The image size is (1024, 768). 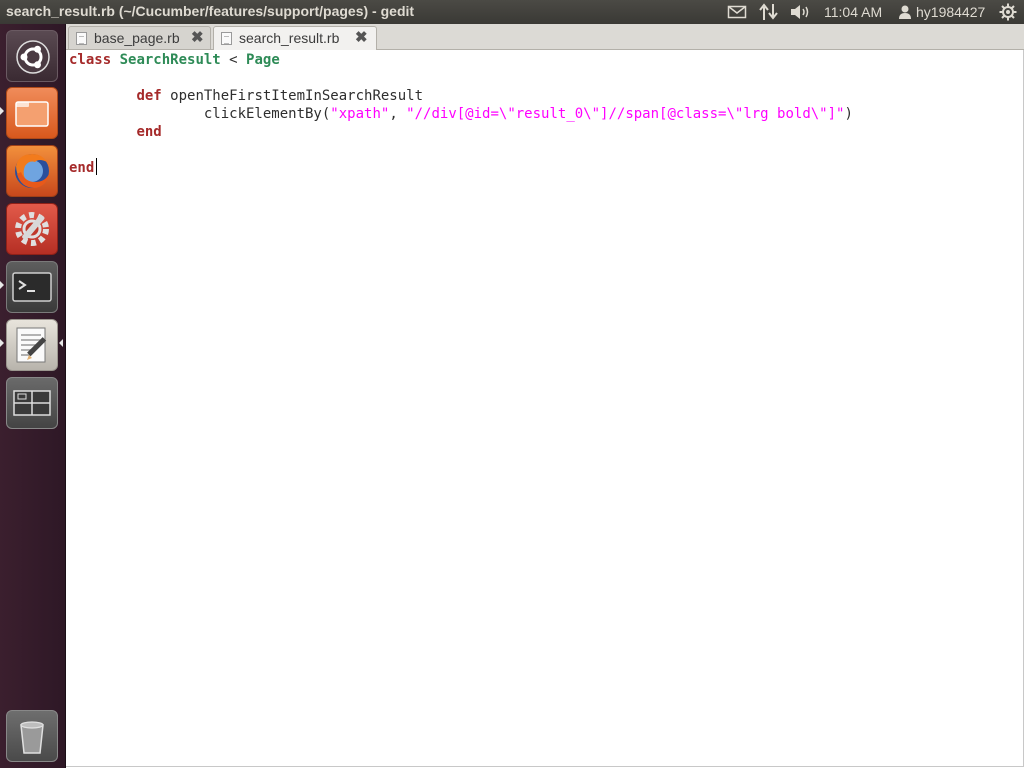 I want to click on tab-label: search_result.rb, so click(x=289, y=38).